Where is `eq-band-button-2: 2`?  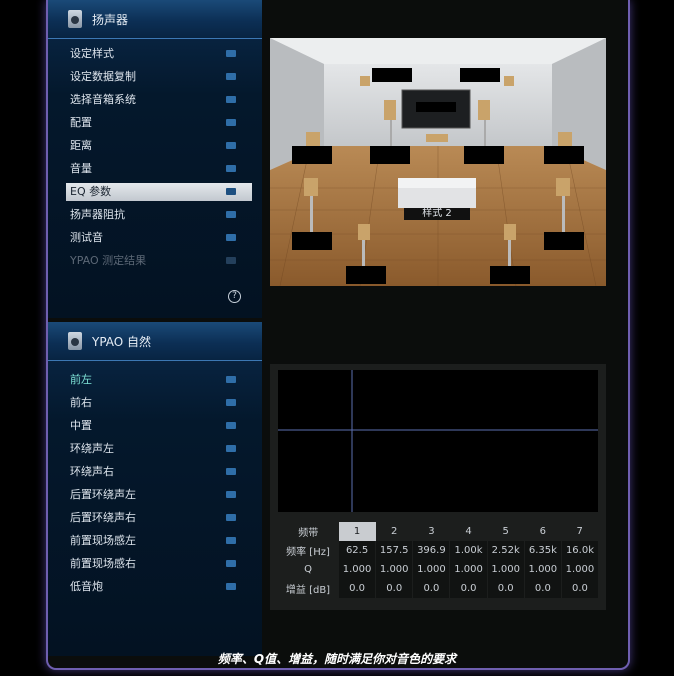 eq-band-button-2: 2 is located at coordinates (394, 531).